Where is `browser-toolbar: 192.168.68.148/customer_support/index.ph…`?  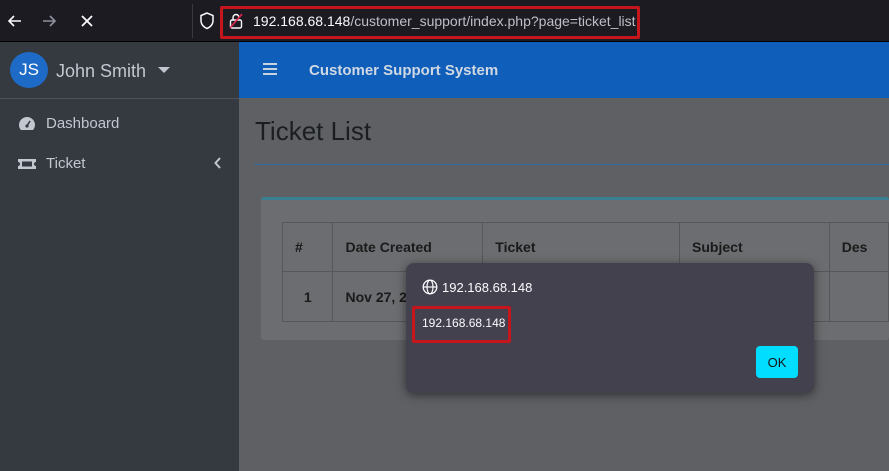 browser-toolbar: 192.168.68.148/customer_support/index.ph… is located at coordinates (444, 21).